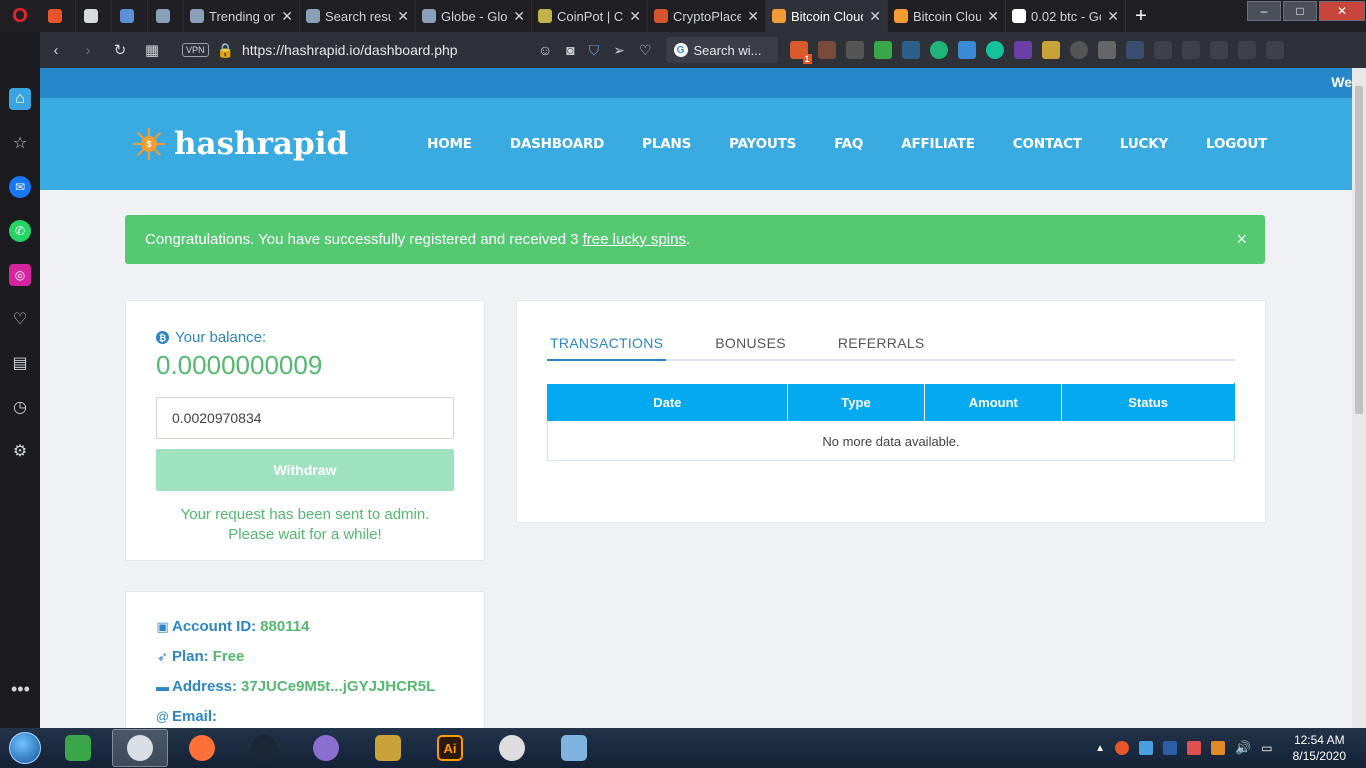 This screenshot has height=768, width=1366. I want to click on free-lucky-spins-link: free lucky spins, so click(634, 239).